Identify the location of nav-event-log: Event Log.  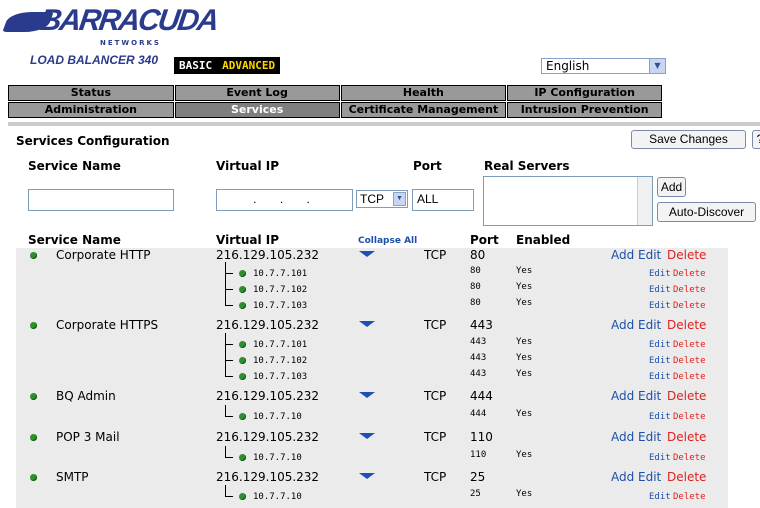
(257, 93).